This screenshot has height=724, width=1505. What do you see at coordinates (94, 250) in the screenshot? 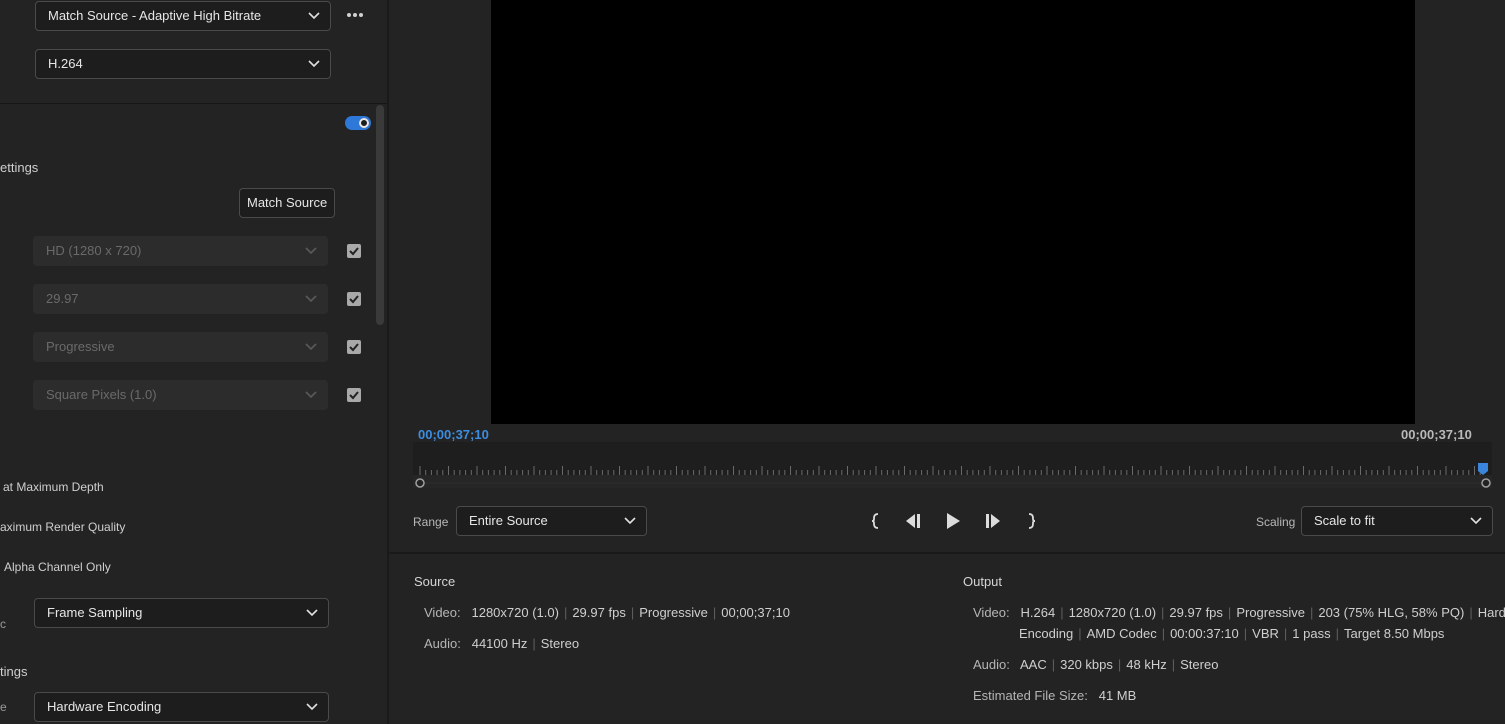
I see `frame-size-value: HD (1280 x 720)` at bounding box center [94, 250].